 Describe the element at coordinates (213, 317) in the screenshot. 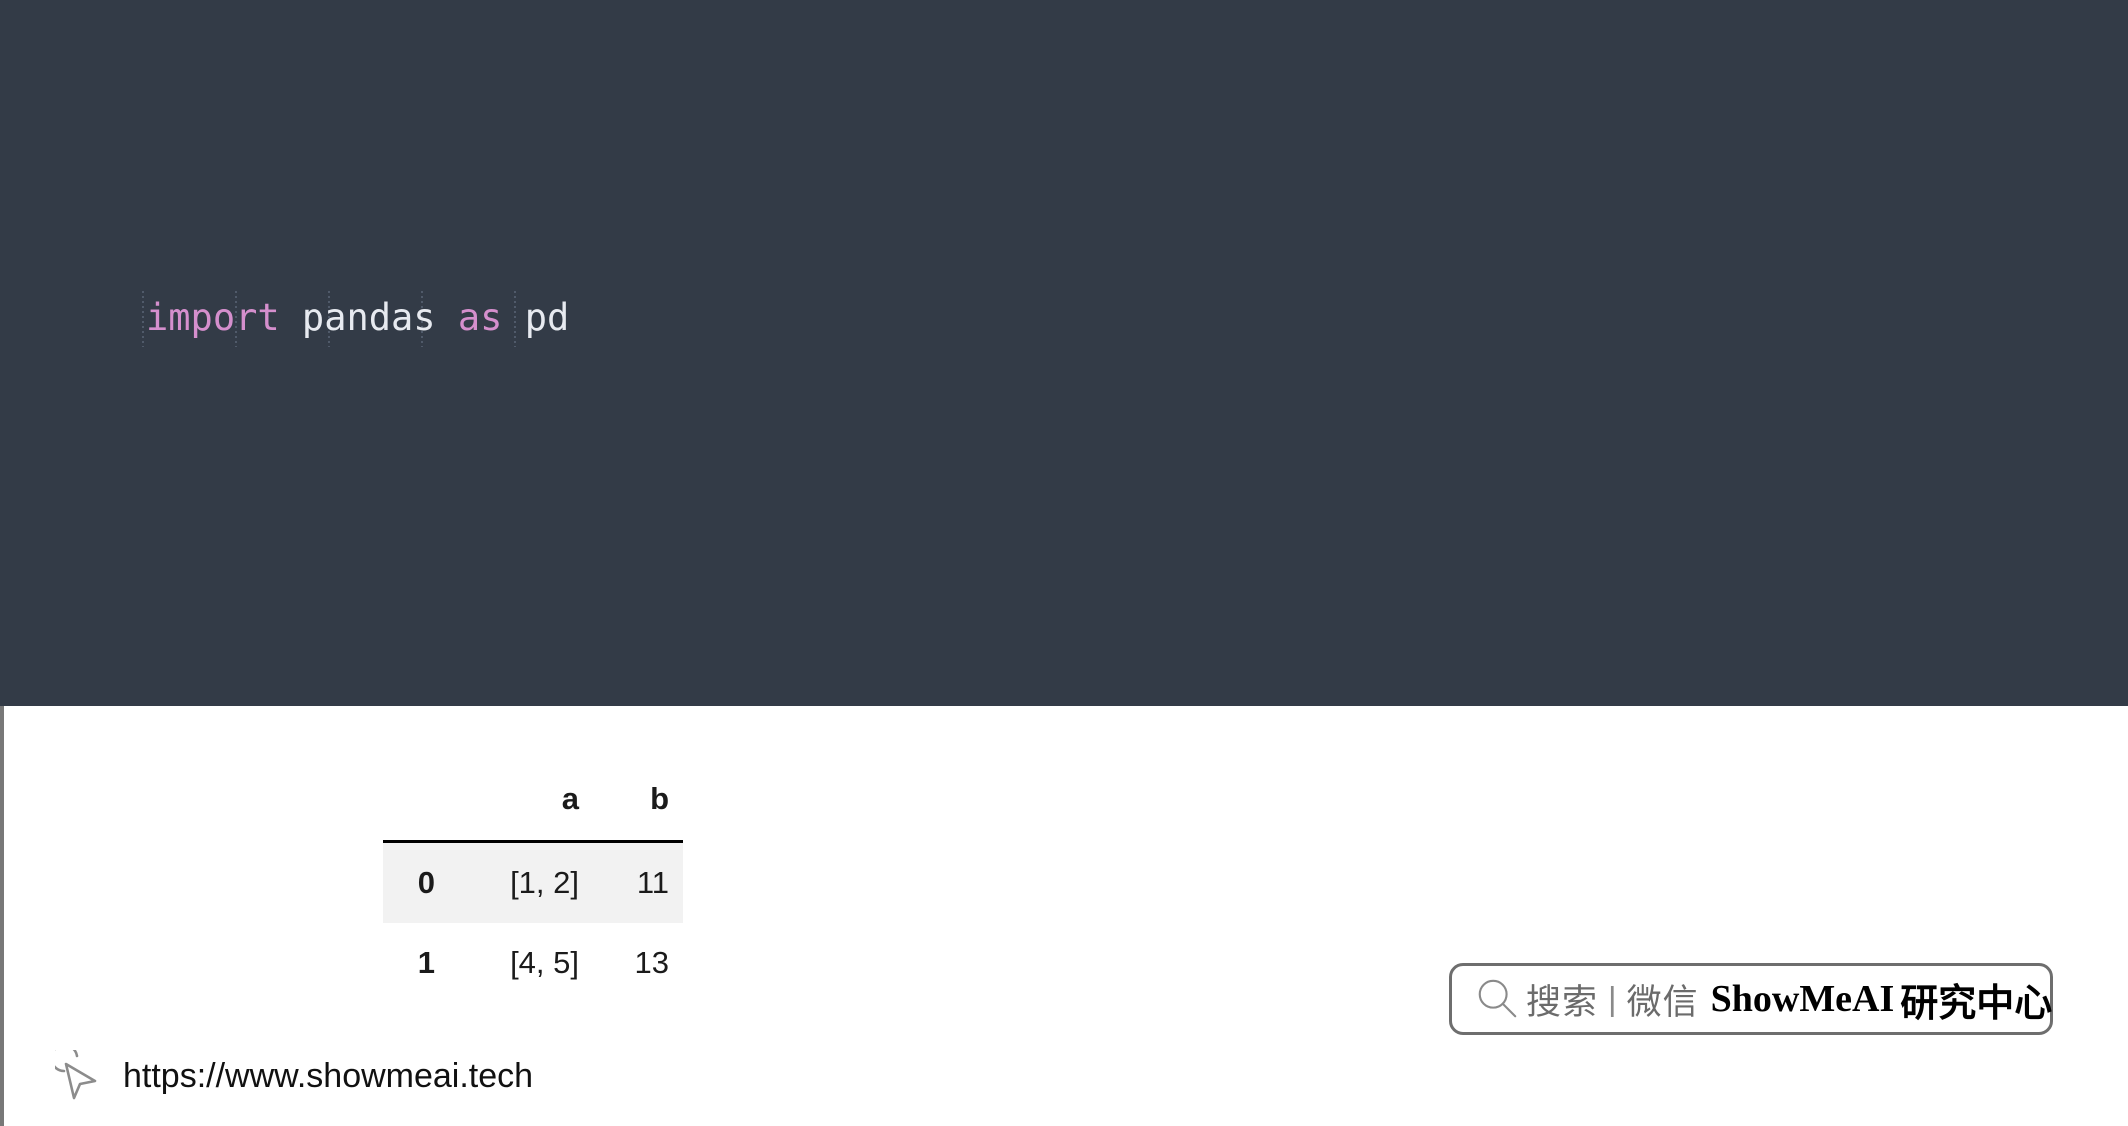

I see `token-import-keyword: import` at that location.